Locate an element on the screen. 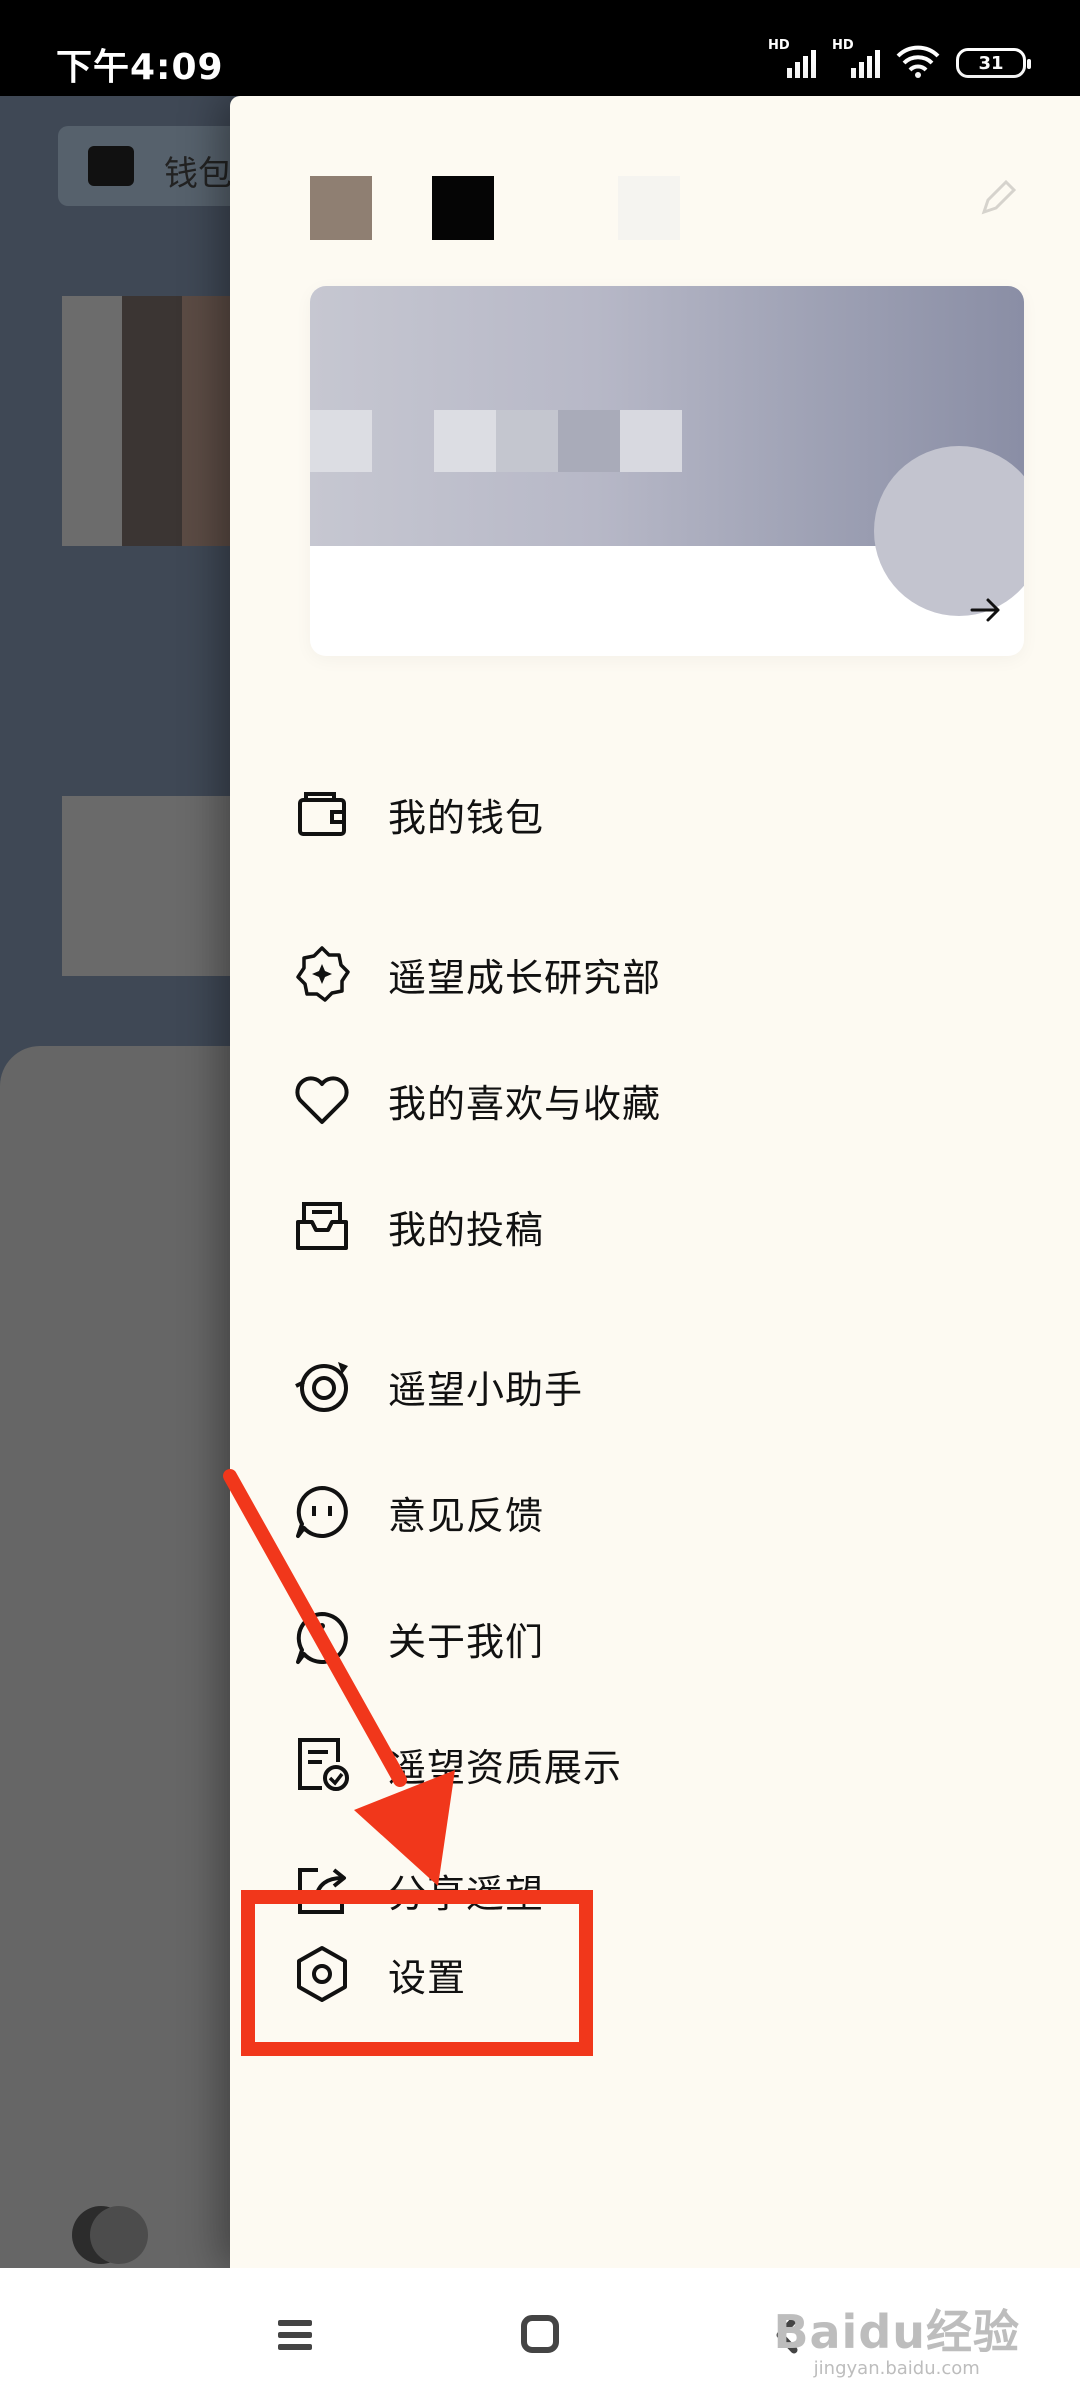 This screenshot has width=1080, height=2400. inbox-icon is located at coordinates (322, 1226).